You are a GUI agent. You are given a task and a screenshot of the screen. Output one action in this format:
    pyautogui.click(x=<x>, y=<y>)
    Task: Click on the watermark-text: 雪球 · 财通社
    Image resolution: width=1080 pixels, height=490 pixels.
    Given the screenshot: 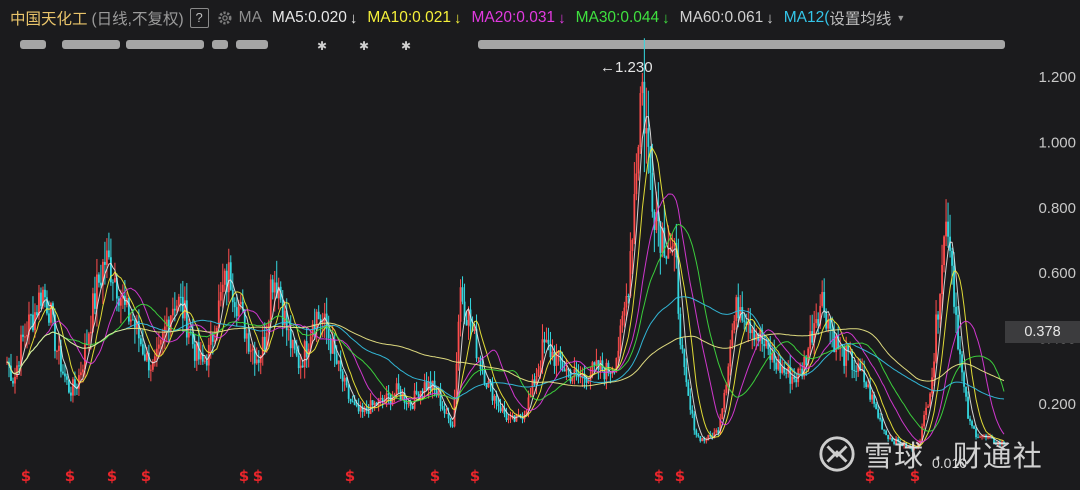 What is the action you would take?
    pyautogui.click(x=953, y=457)
    